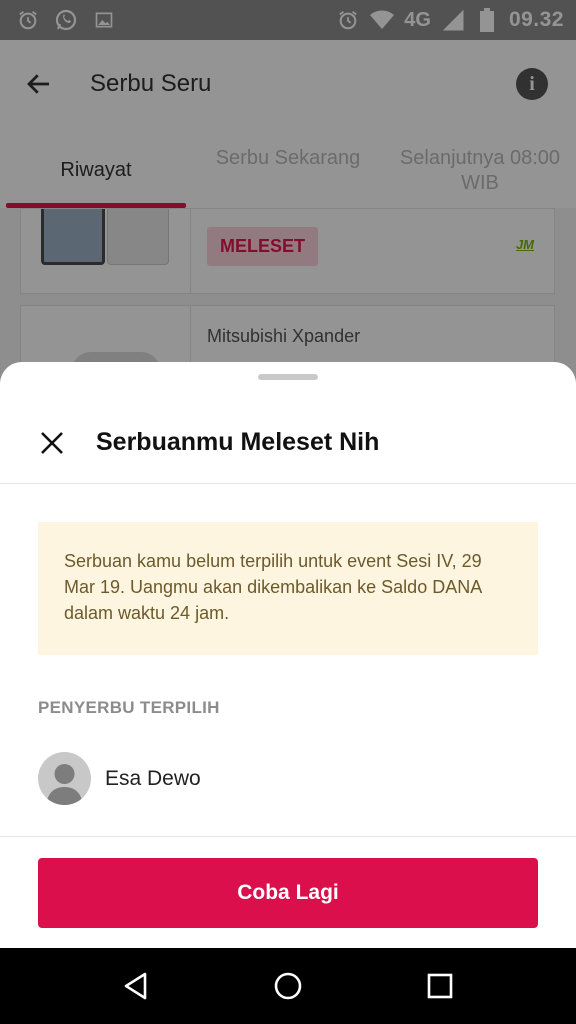 This screenshot has height=1024, width=576. What do you see at coordinates (288, 377) in the screenshot?
I see `drag-handle` at bounding box center [288, 377].